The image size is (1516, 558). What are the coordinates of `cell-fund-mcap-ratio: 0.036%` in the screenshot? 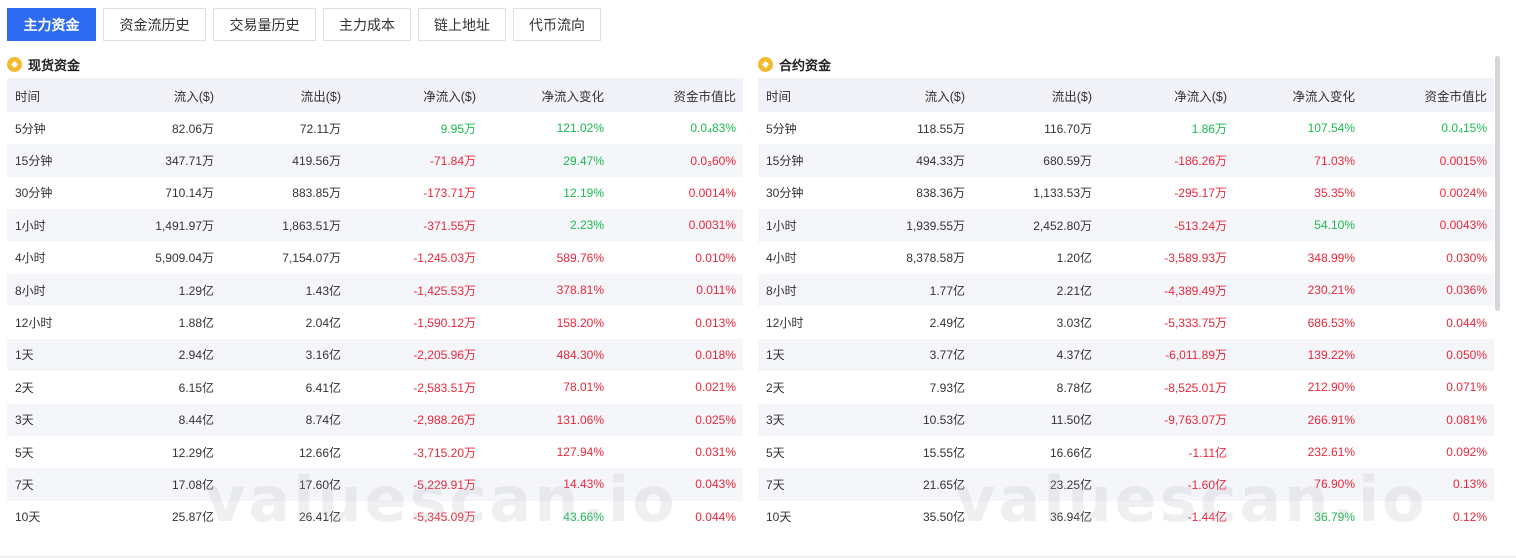 It's located at (1466, 290).